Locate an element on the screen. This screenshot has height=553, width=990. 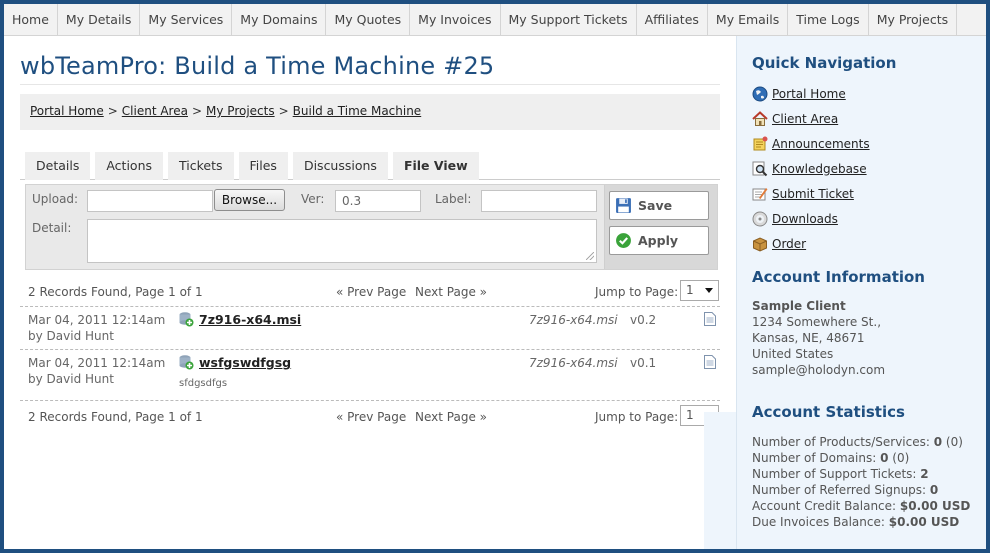
stat-products-services: Number of Products/Services: 0 (0) is located at coordinates (857, 442).